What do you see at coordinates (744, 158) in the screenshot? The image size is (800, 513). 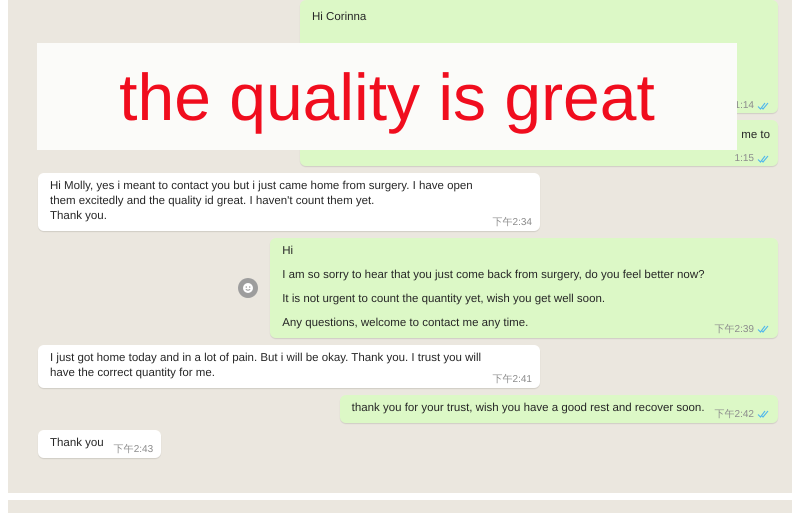 I see `message-time: 1:15` at bounding box center [744, 158].